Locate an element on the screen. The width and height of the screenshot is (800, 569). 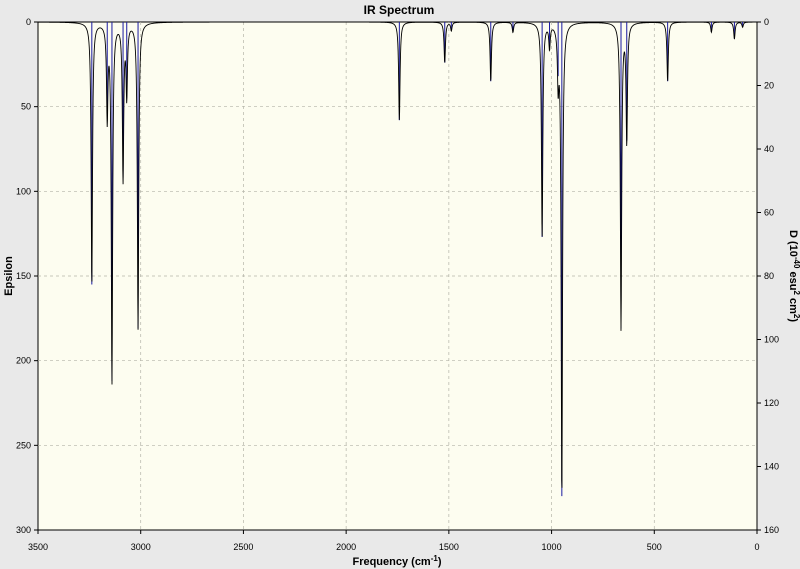
y2-tick-label: 100 is located at coordinates (771, 340).